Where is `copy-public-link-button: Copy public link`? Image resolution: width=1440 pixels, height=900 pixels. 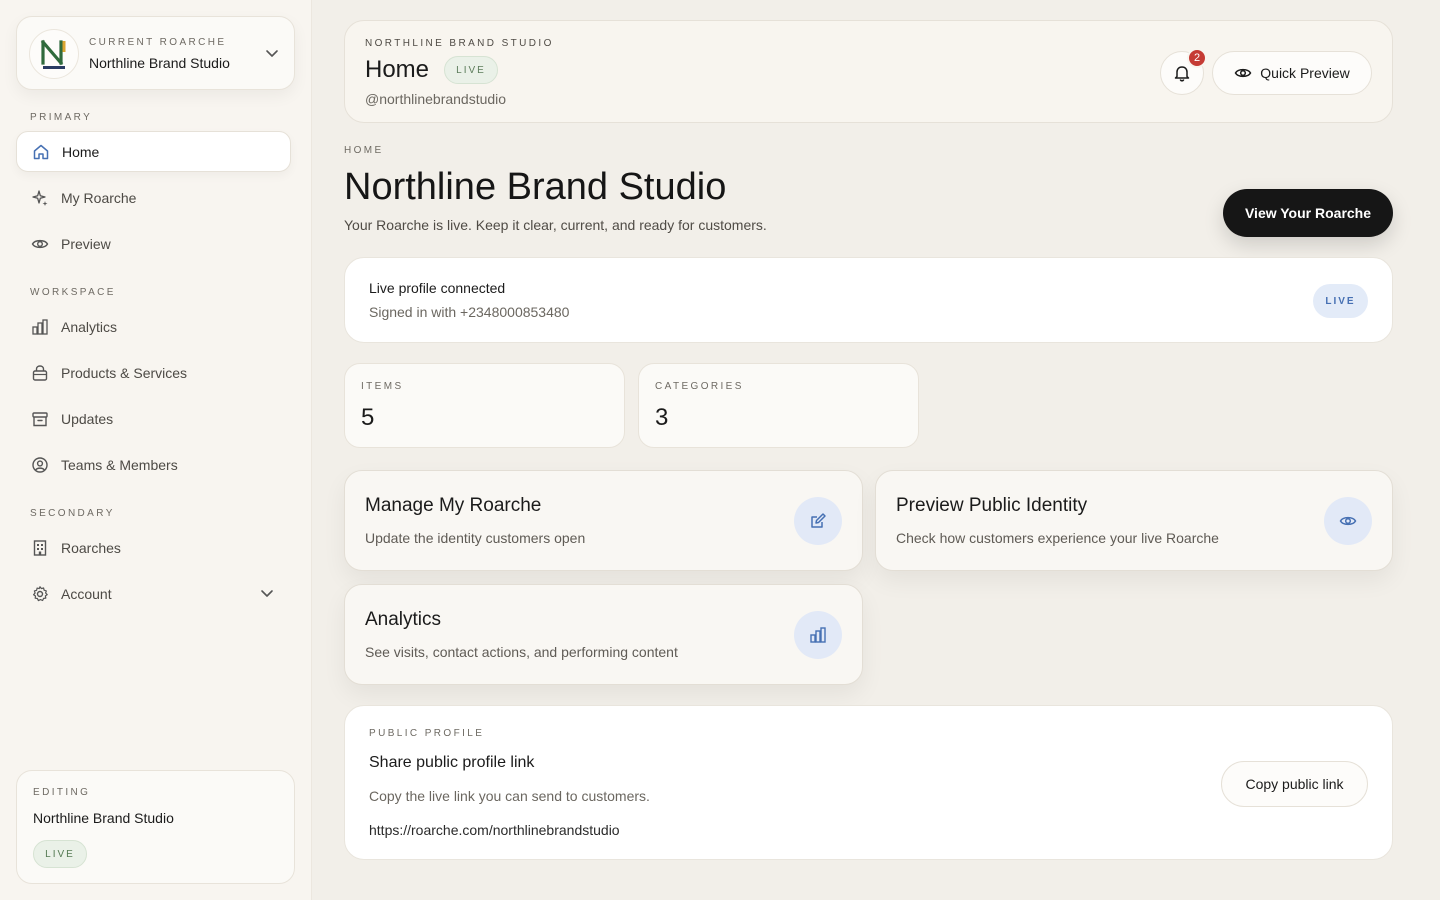
copy-public-link-button: Copy public link is located at coordinates (1294, 784).